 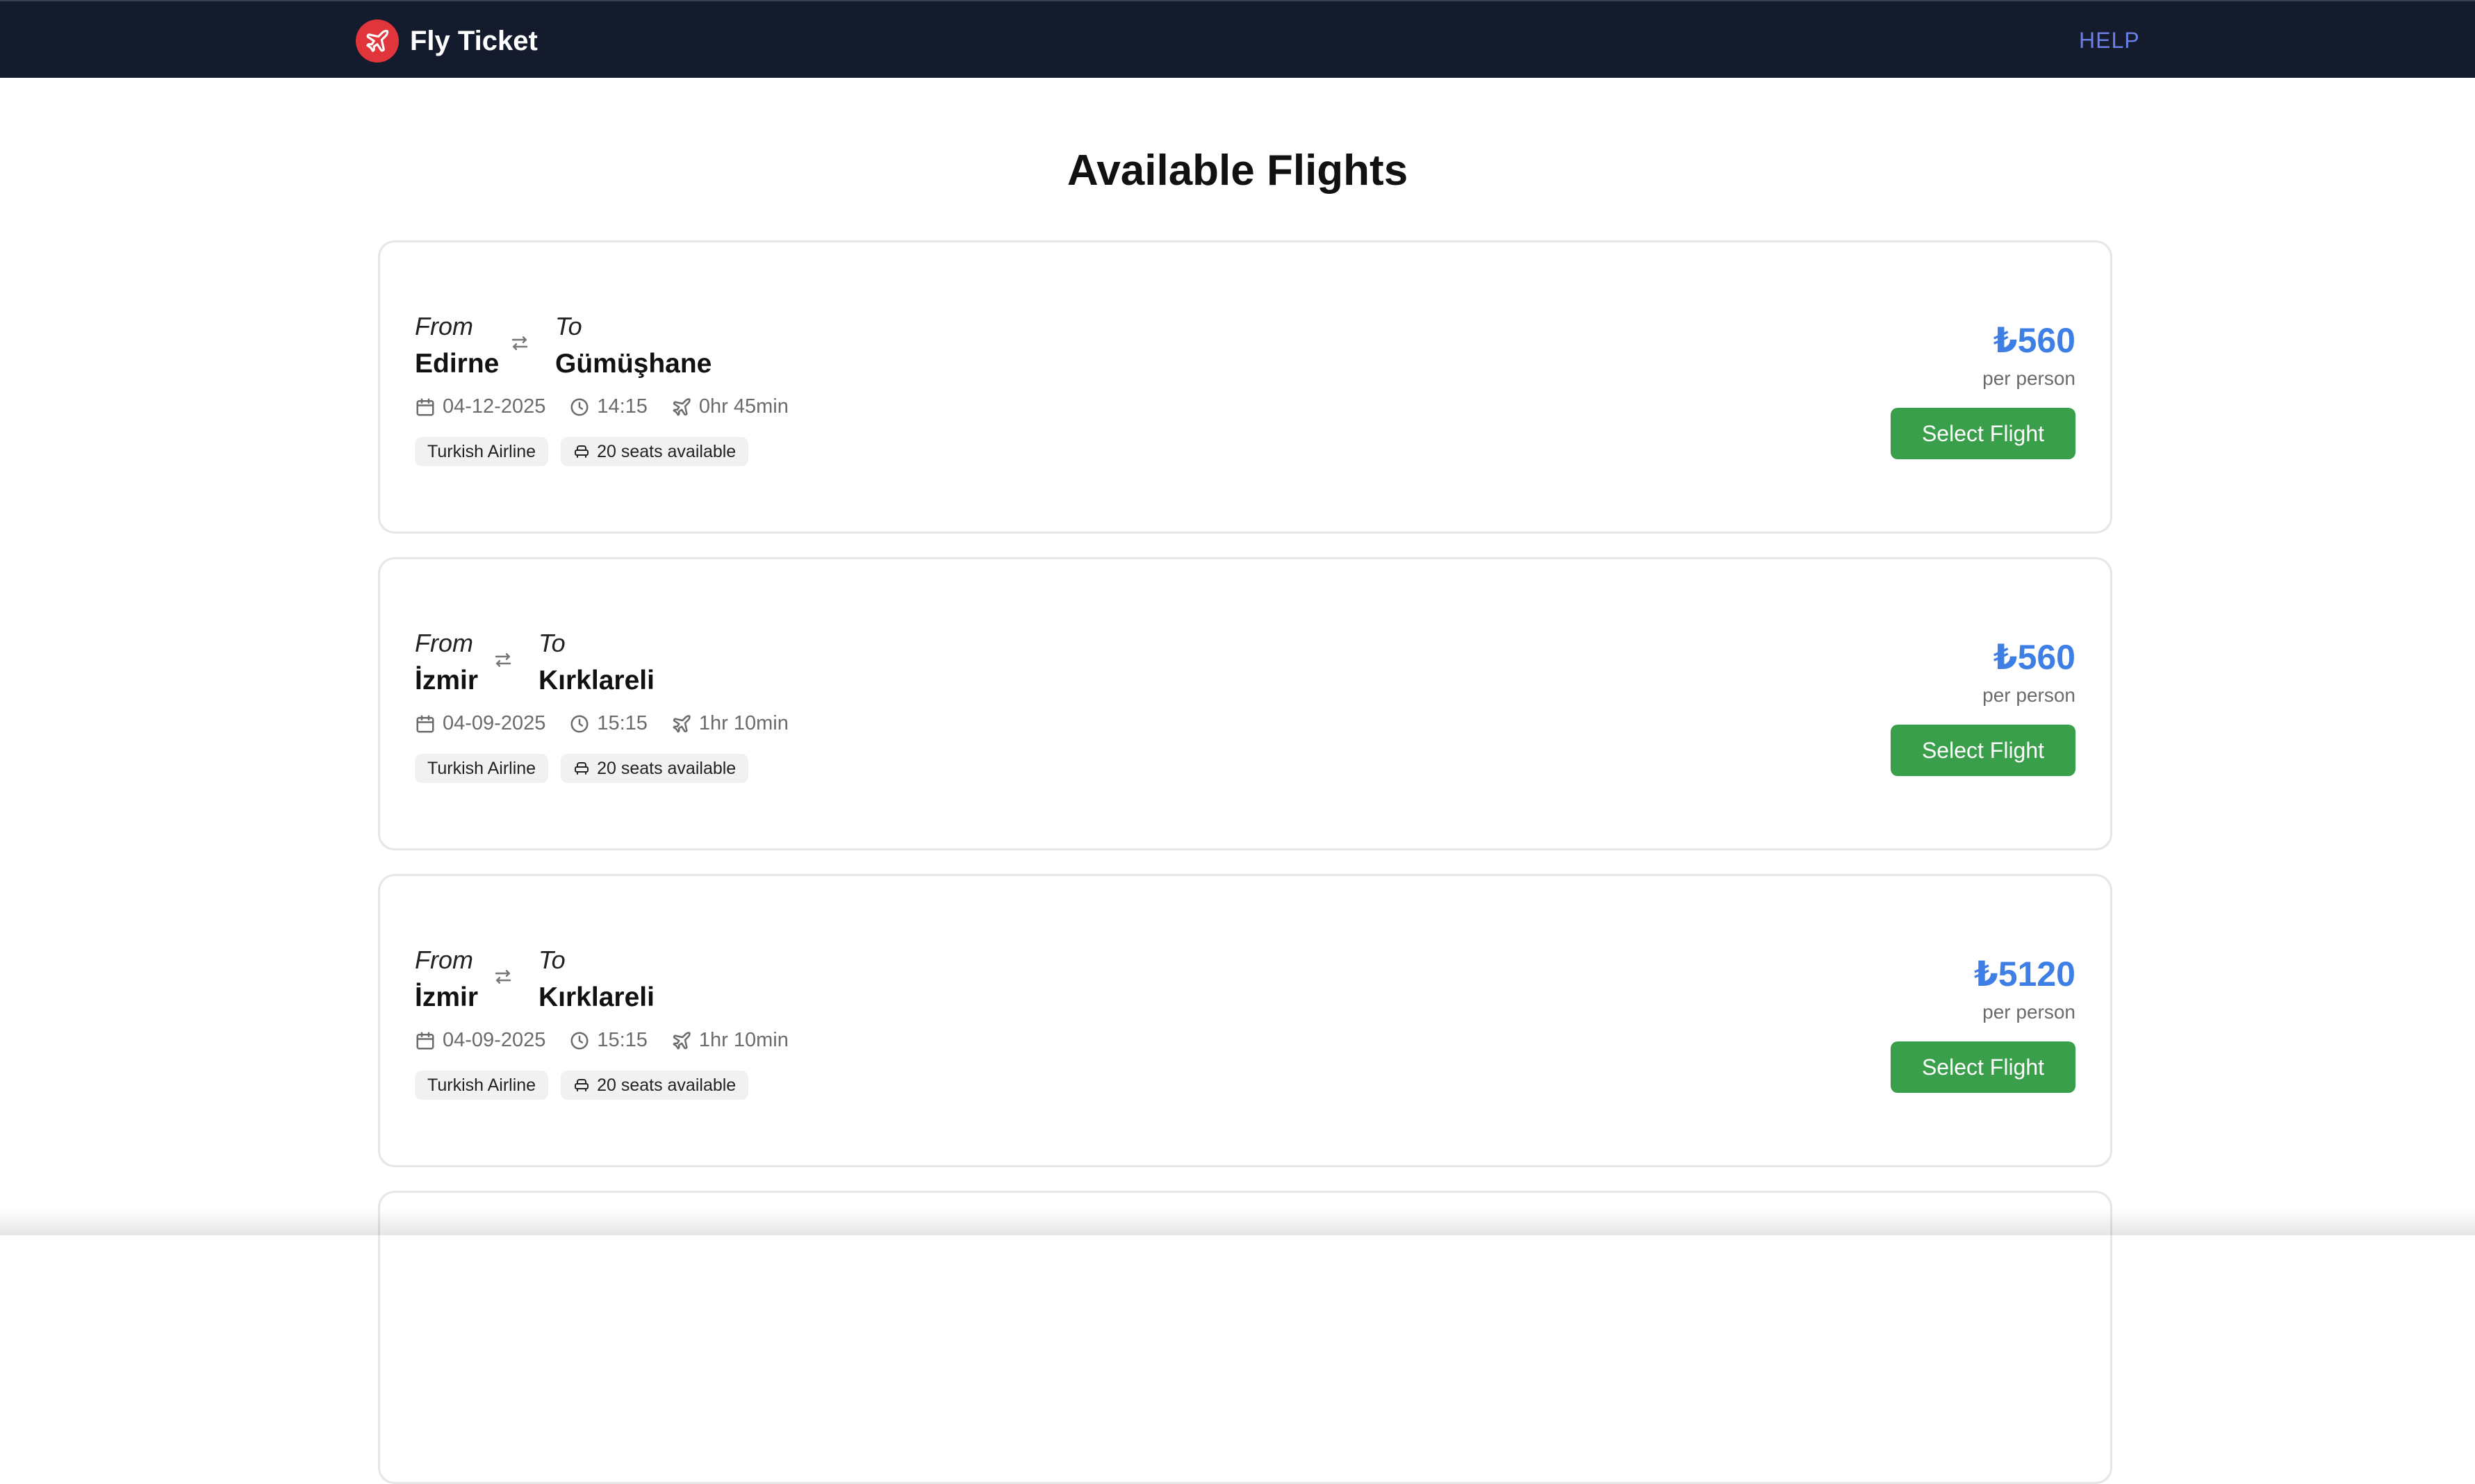 I want to click on to-city: Gümüşhane, so click(x=633, y=364).